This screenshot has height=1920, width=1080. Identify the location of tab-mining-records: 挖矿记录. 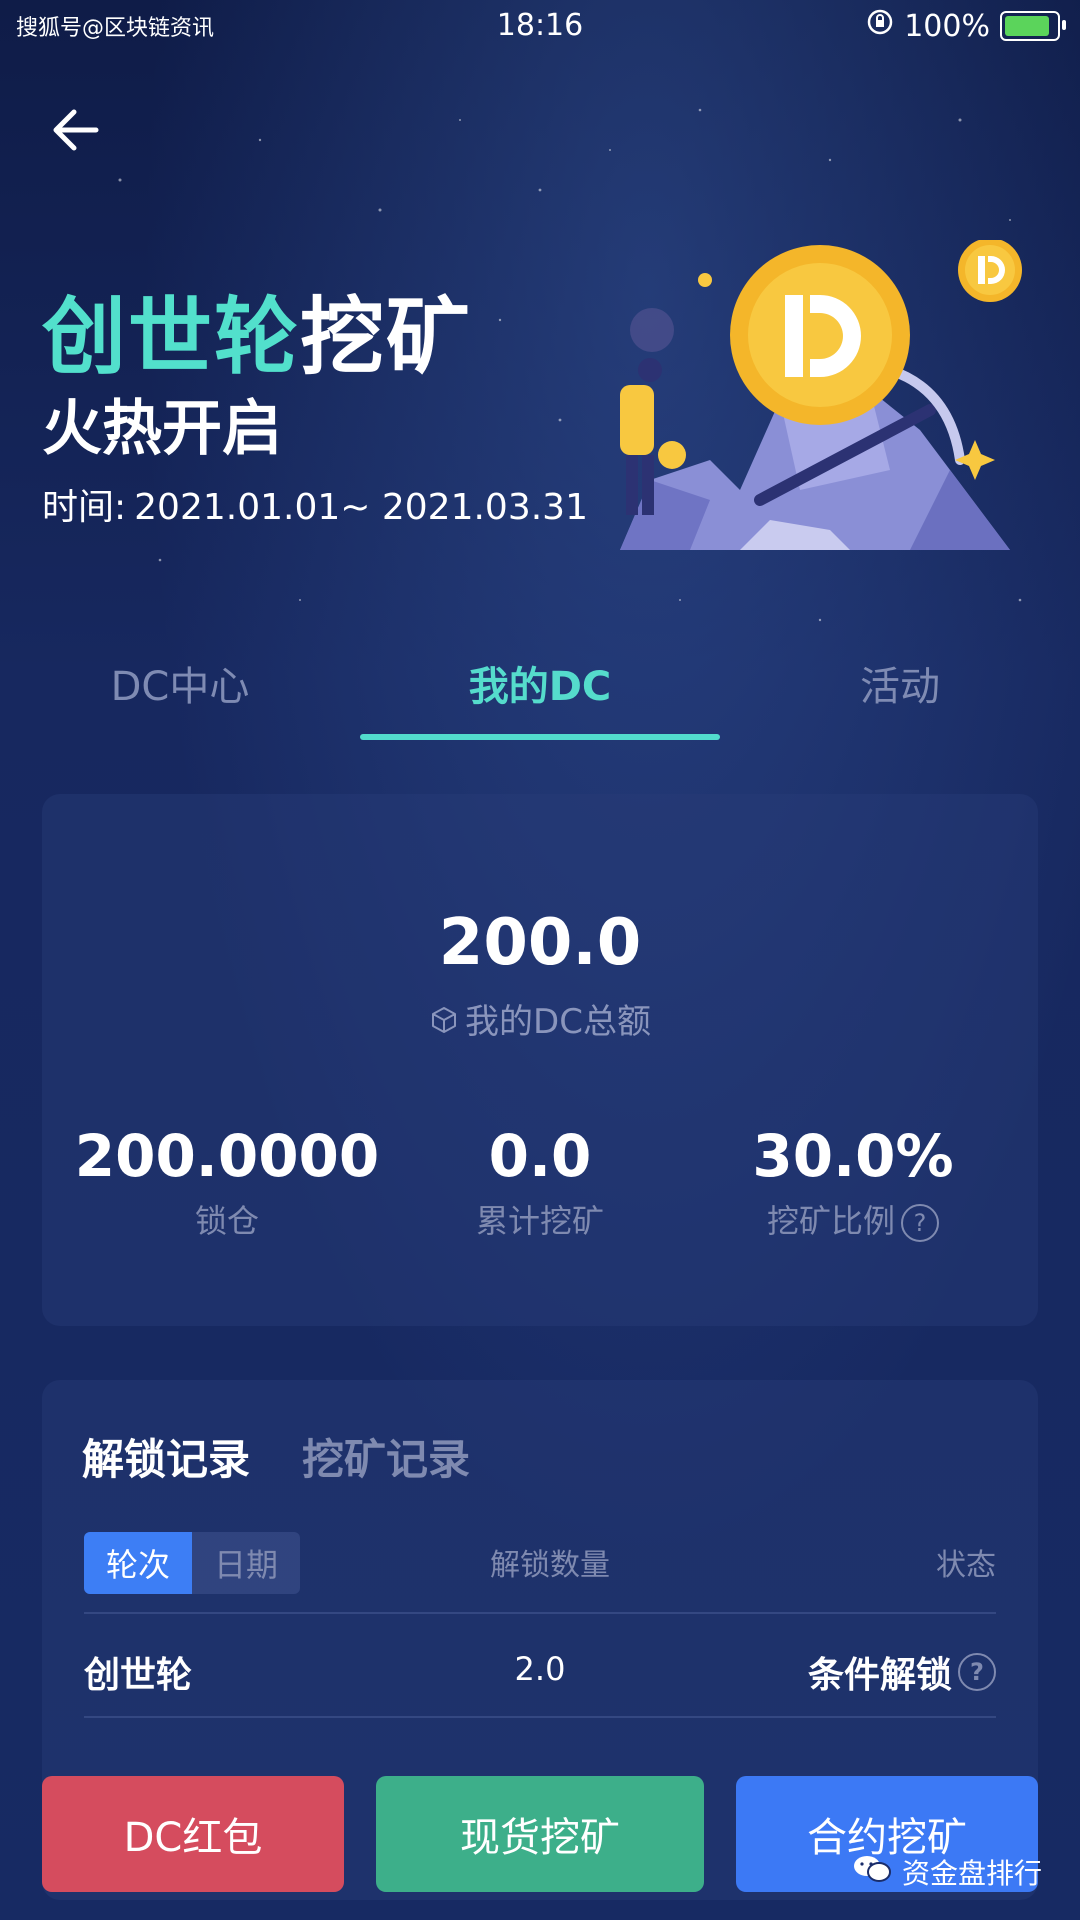
(386, 1456).